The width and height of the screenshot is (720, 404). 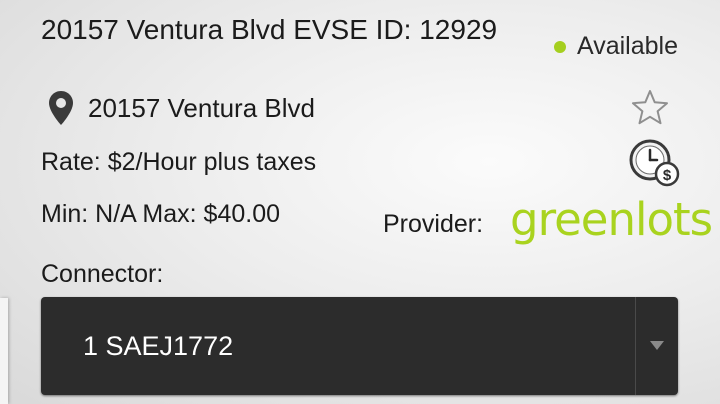 I want to click on status-dot-icon, so click(x=559, y=46).